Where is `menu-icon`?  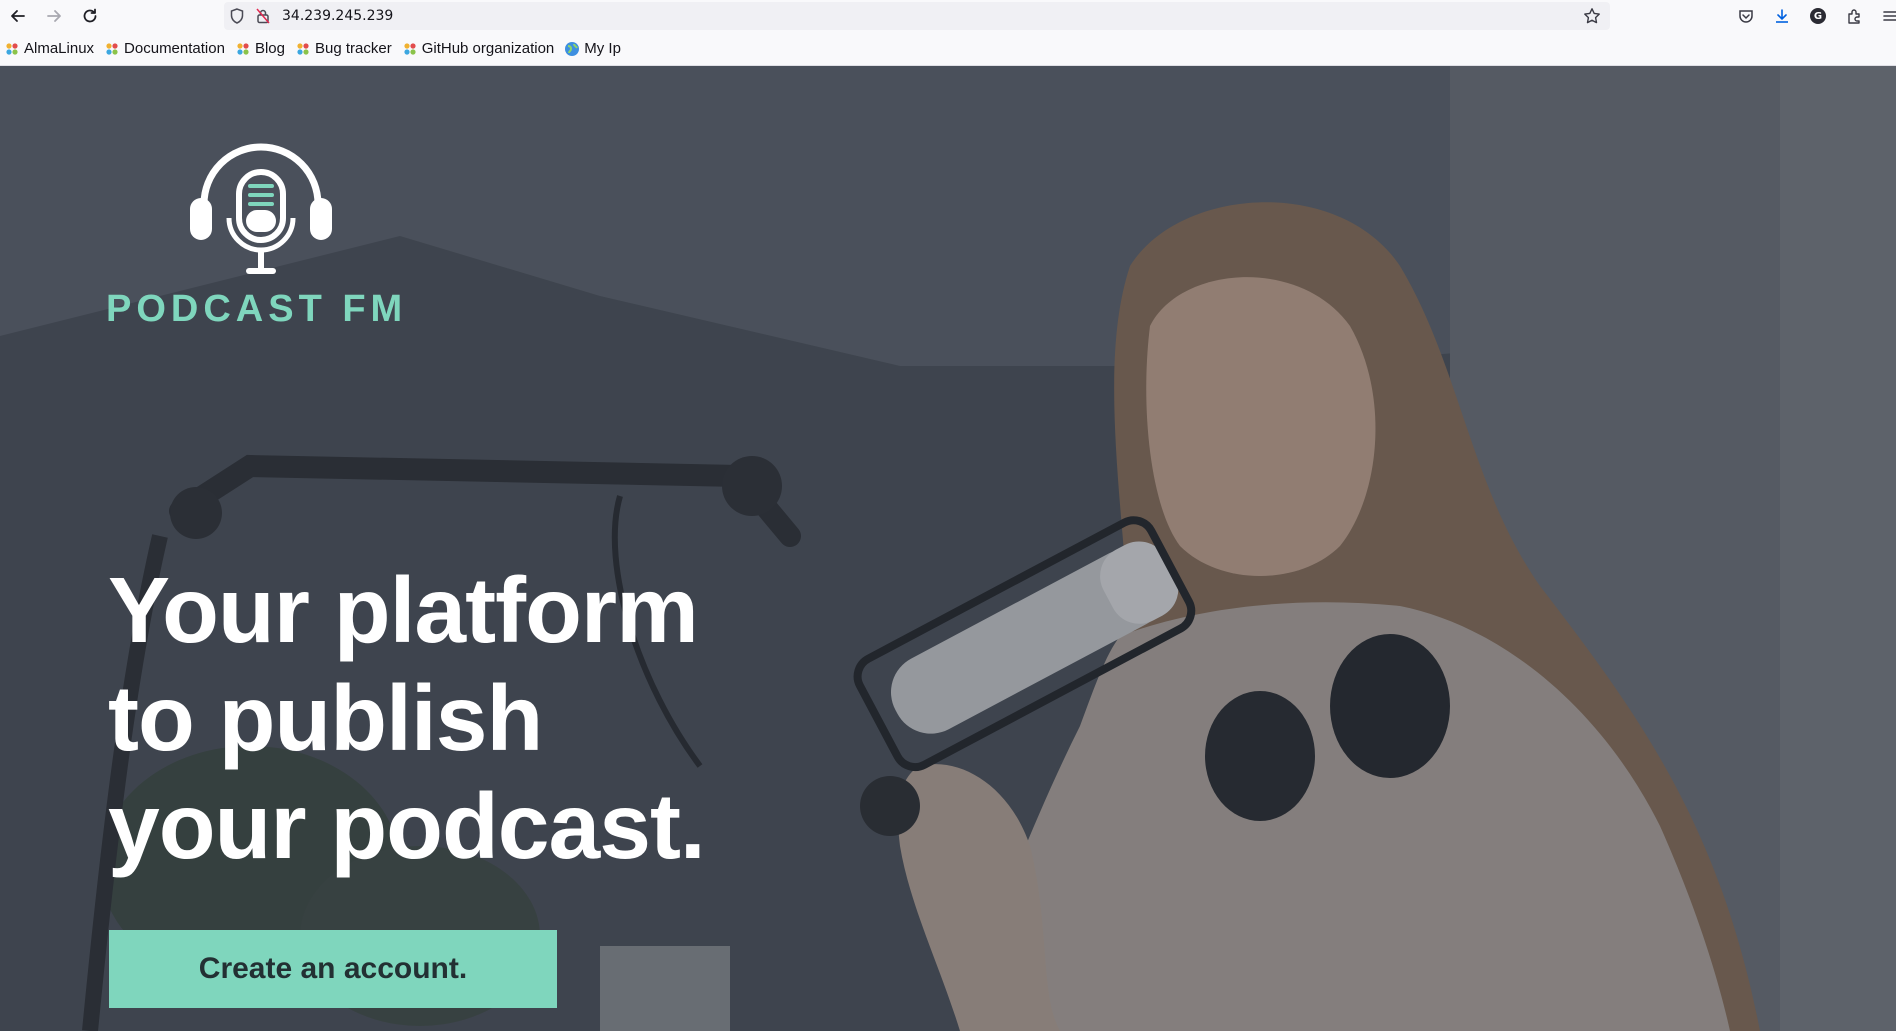
menu-icon is located at coordinates (1884, 16).